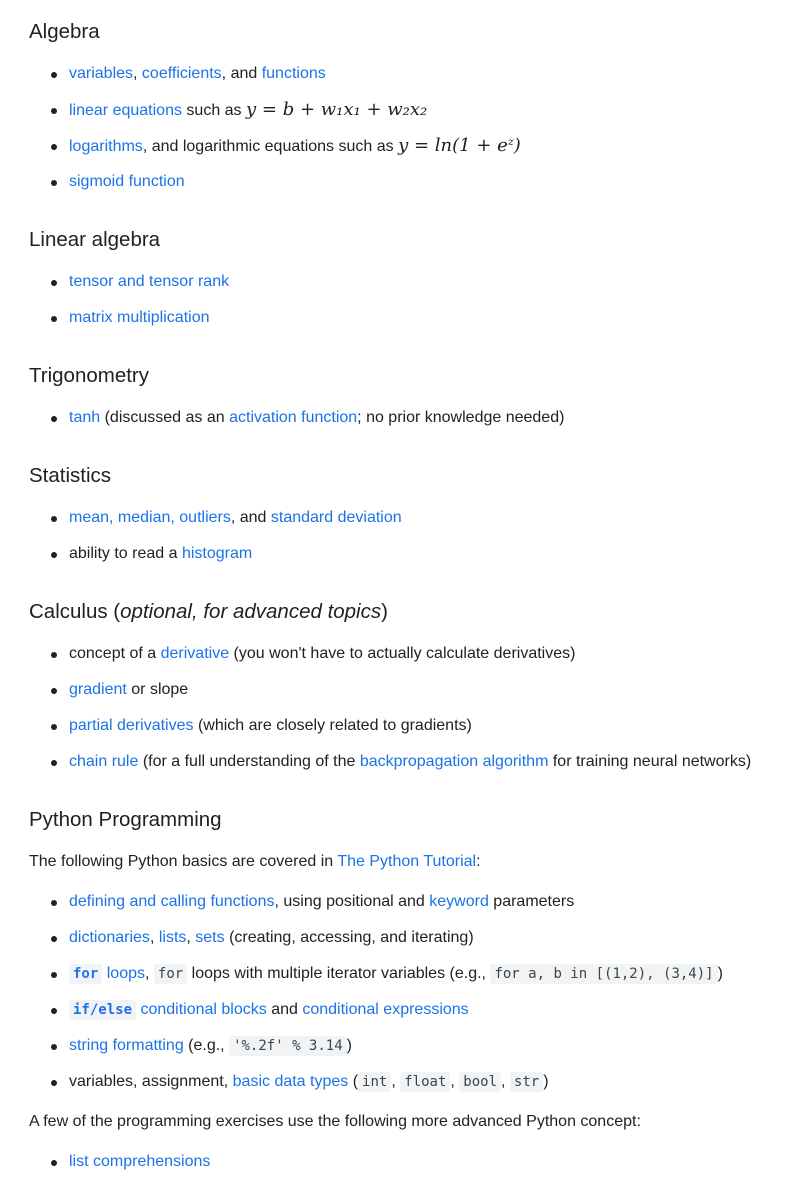 Image resolution: width=802 pixels, height=1186 pixels. I want to click on code-format-example: '%.2f' % 3.14, so click(288, 1046).